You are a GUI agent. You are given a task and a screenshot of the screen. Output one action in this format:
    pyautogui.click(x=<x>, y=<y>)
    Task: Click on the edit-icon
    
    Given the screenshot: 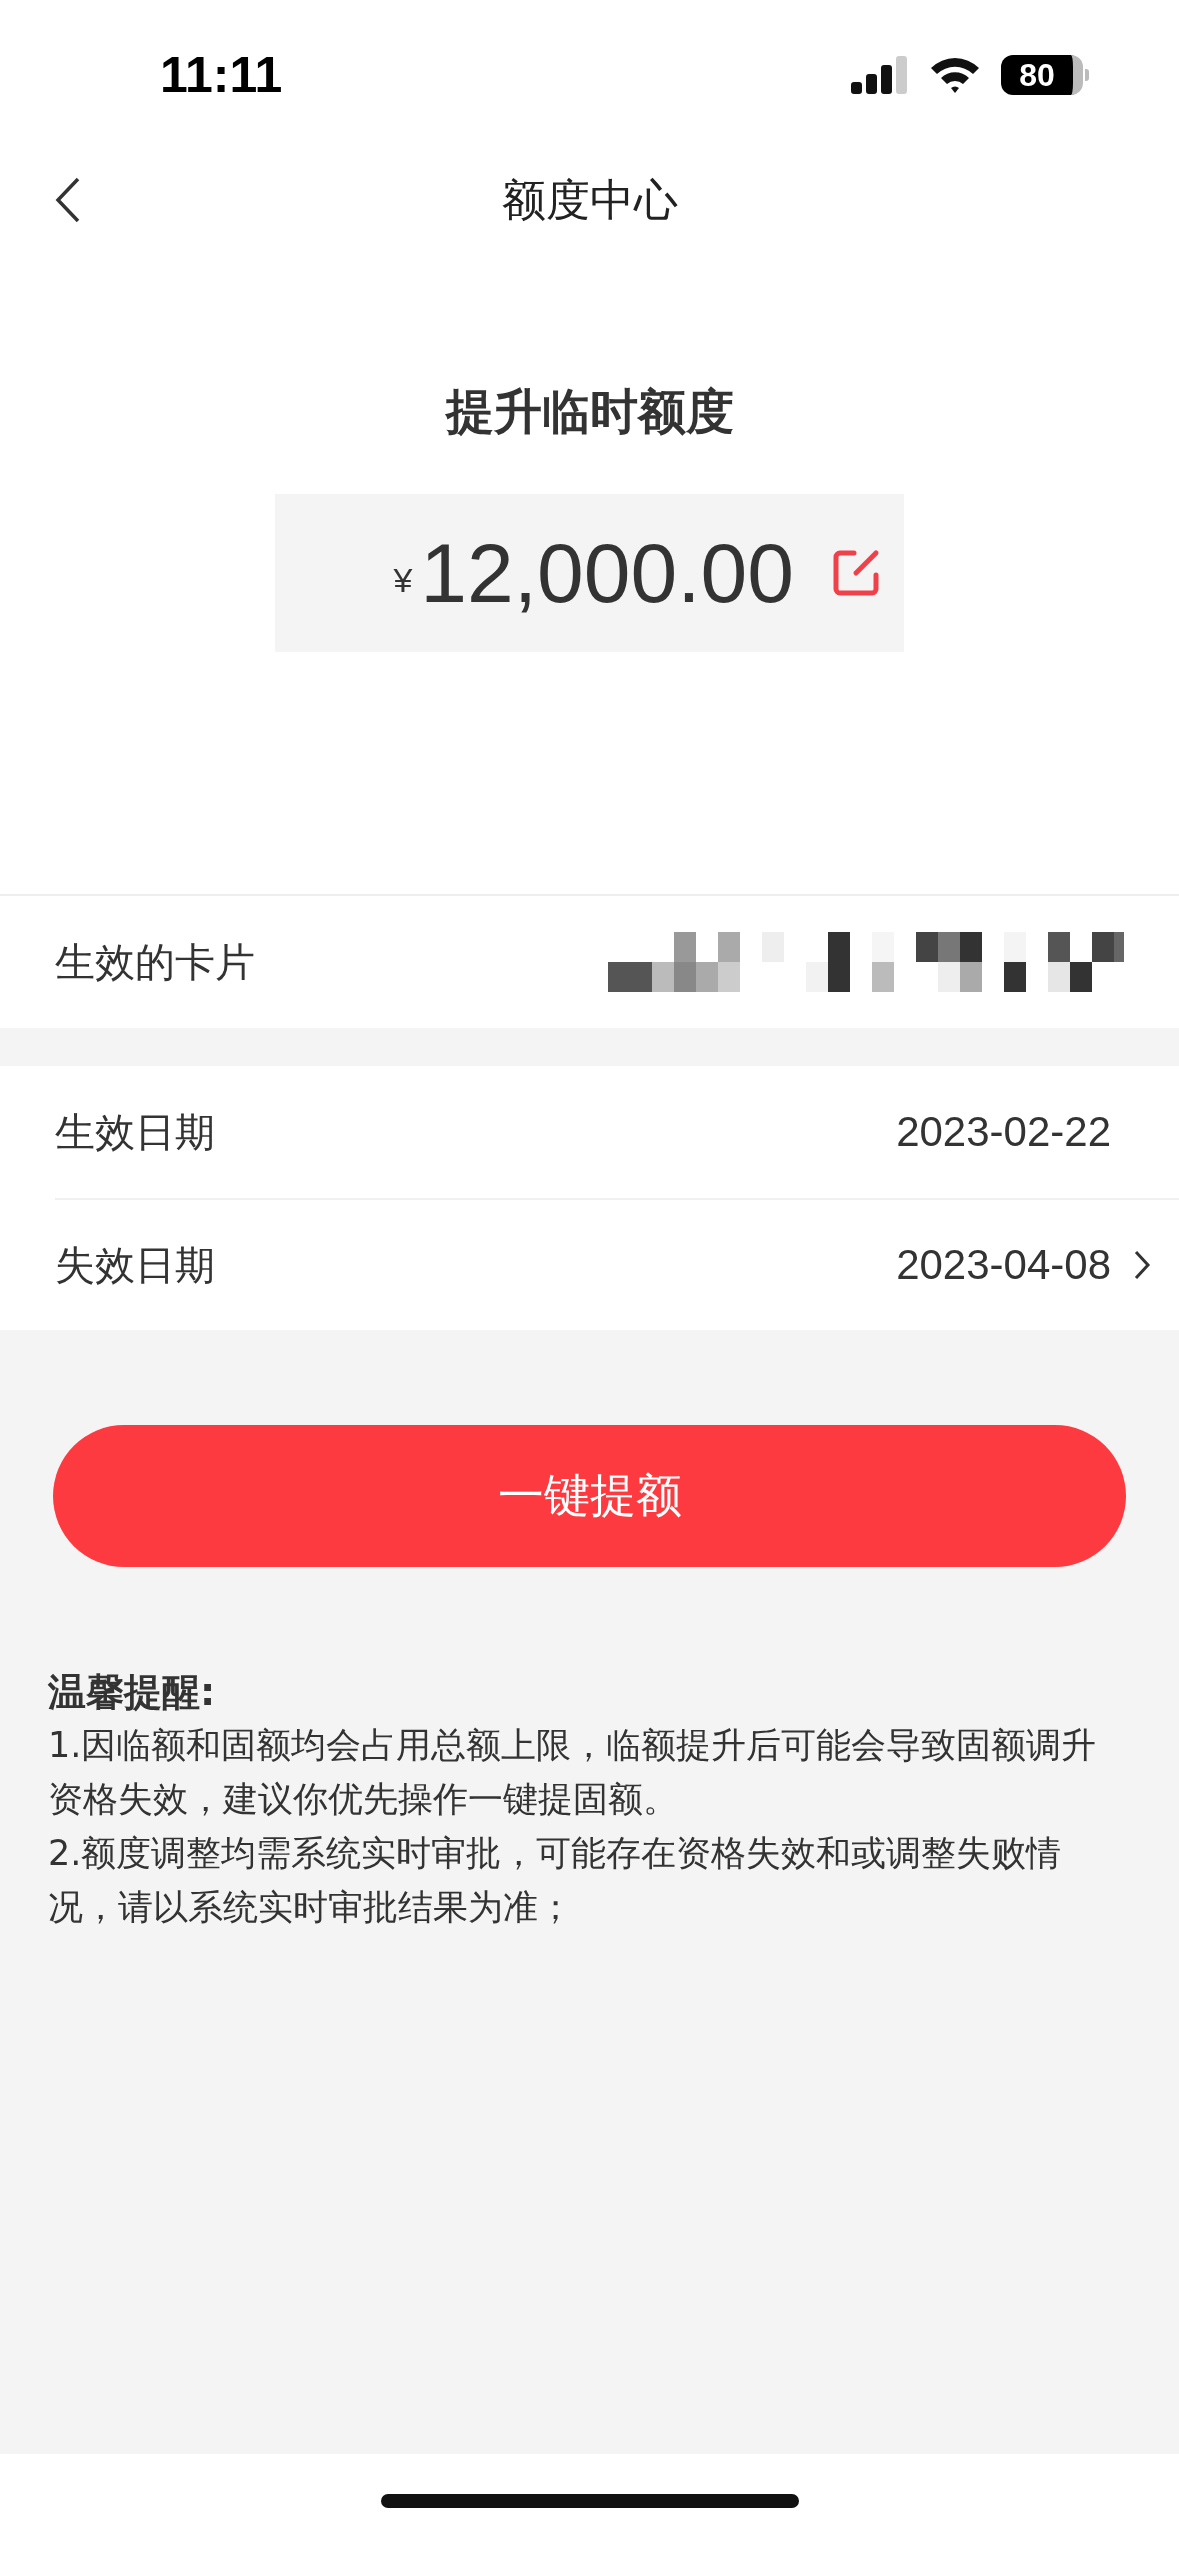 What is the action you would take?
    pyautogui.click(x=856, y=573)
    